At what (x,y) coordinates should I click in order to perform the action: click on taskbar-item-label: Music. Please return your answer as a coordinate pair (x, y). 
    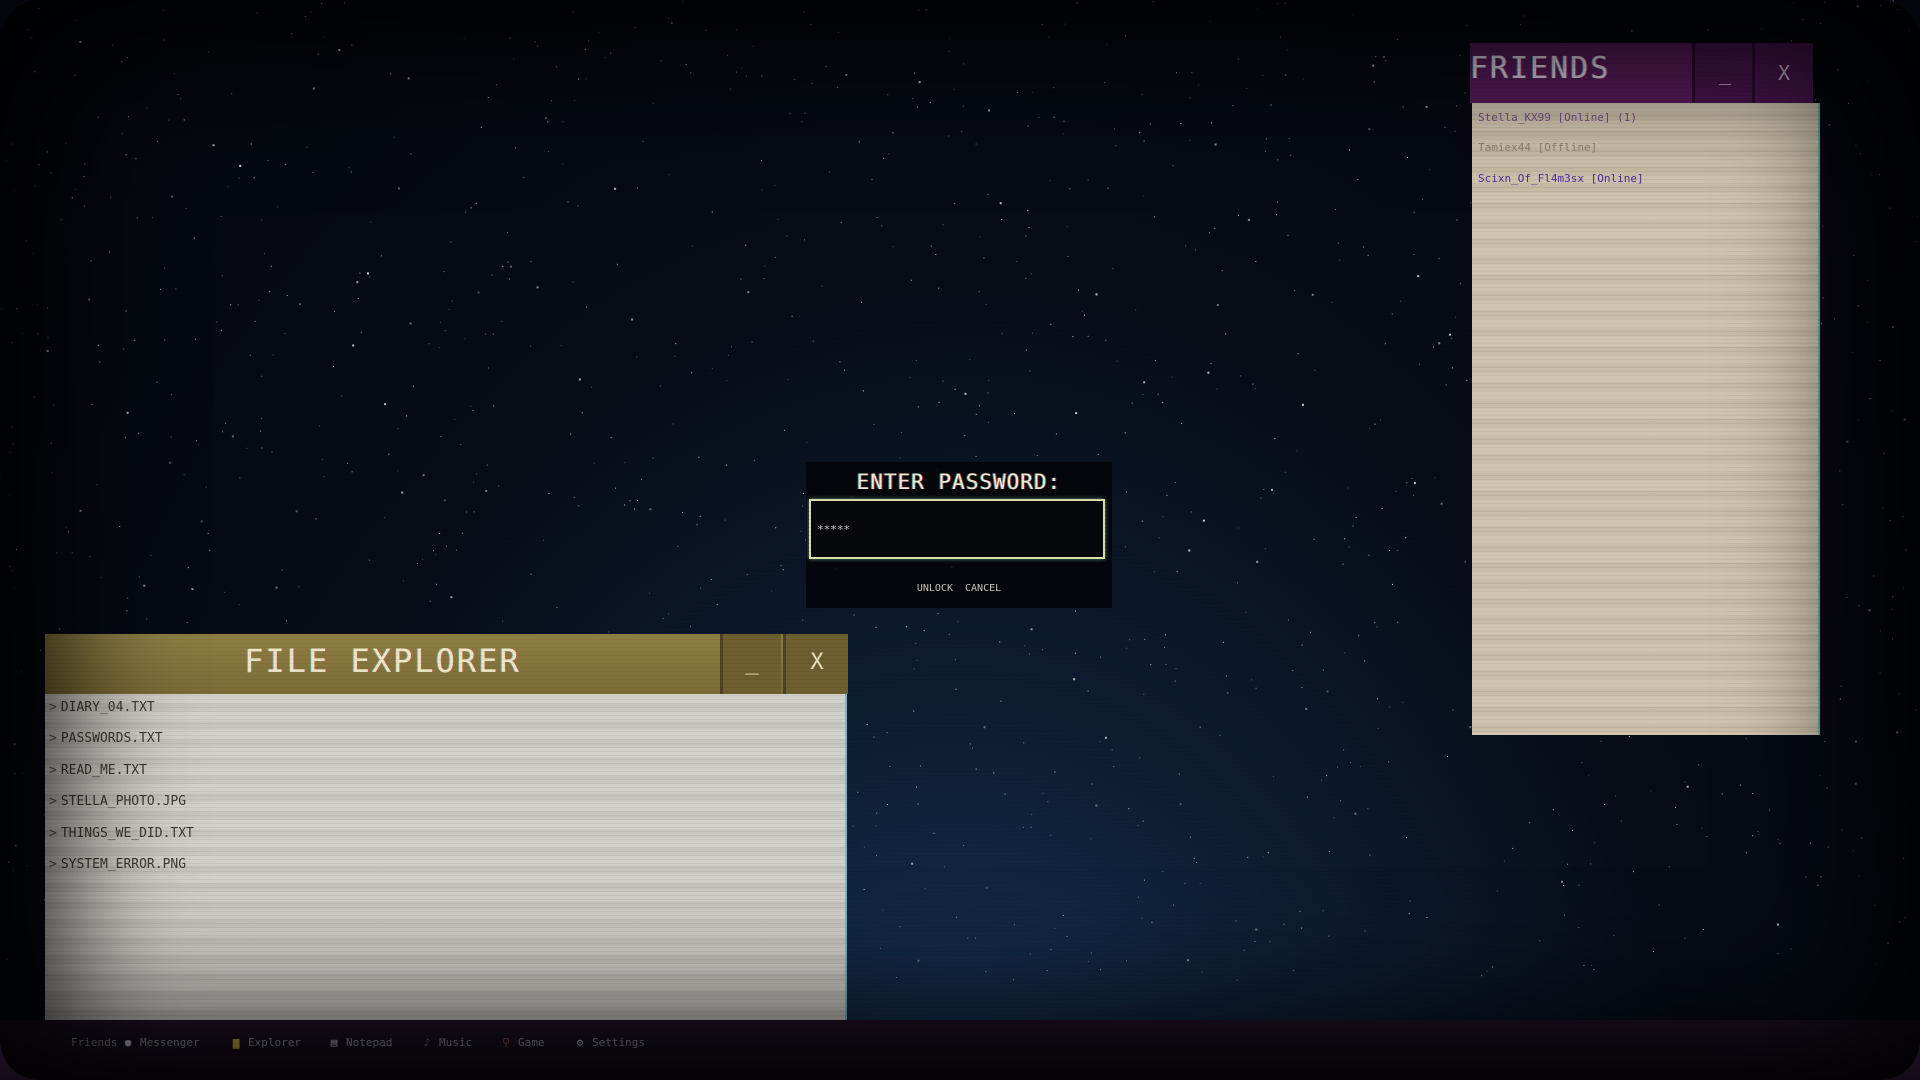
    Looking at the image, I should click on (456, 1042).